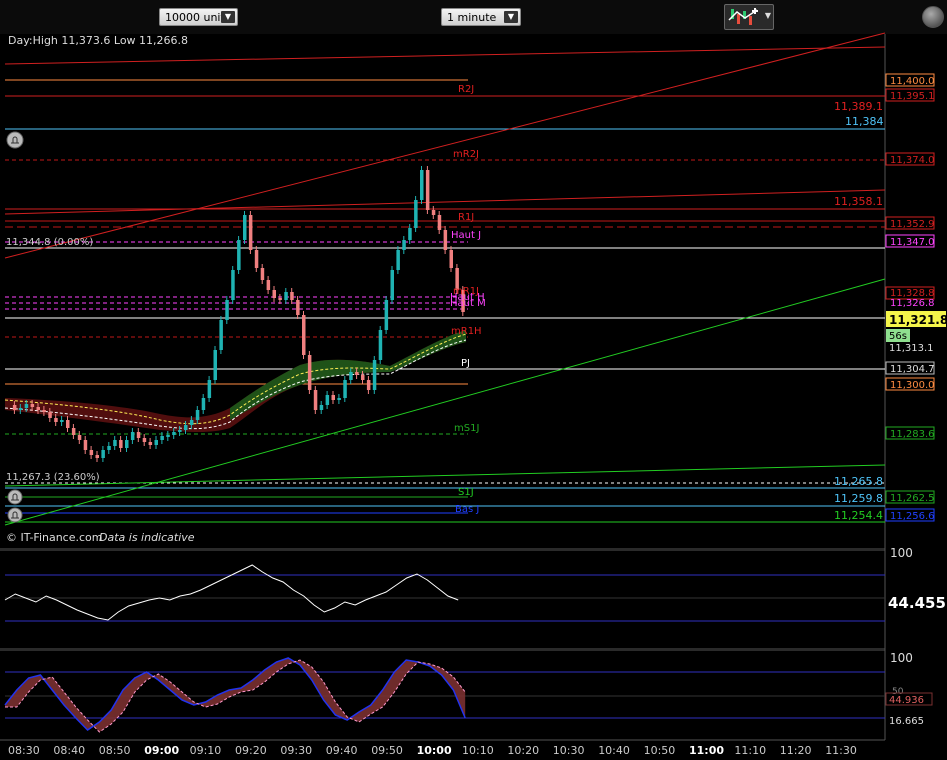  Describe the element at coordinates (466, 217) in the screenshot. I see `level-label-r1j: R1J` at that location.